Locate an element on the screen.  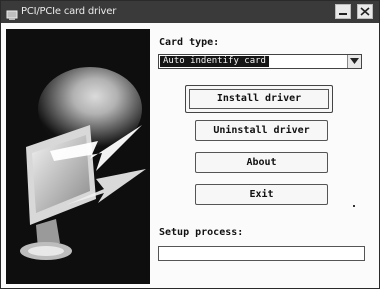
title-bar: PCI/PCIe card driver is located at coordinates (190, 12).